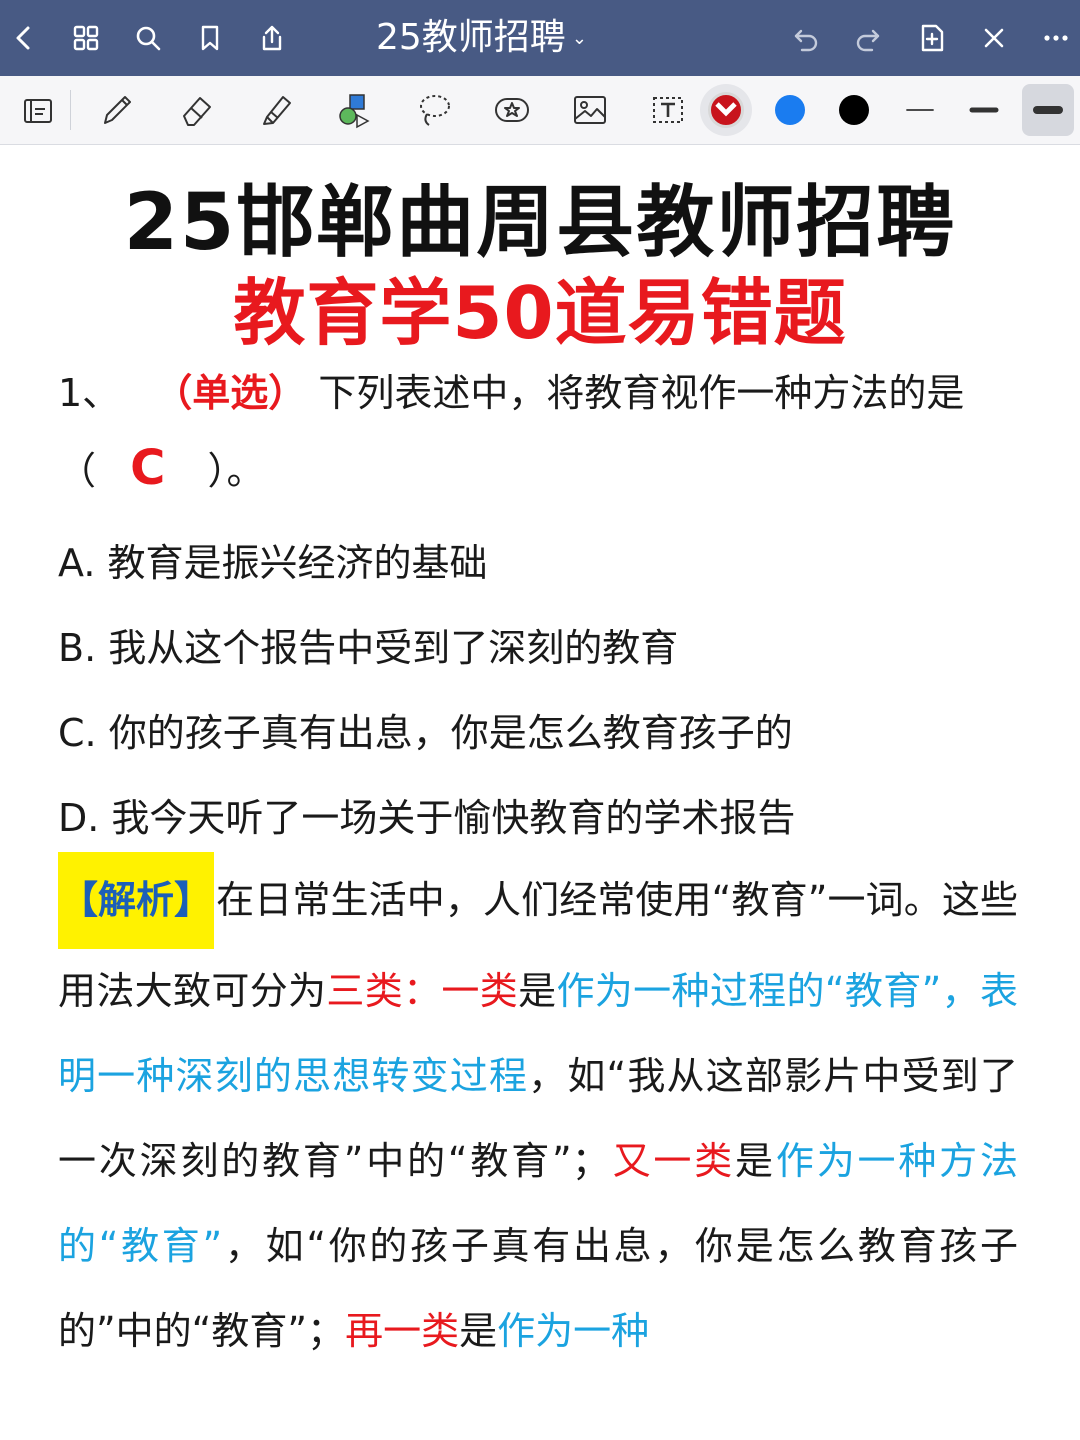 This screenshot has height=1440, width=1080. Describe the element at coordinates (672, 1161) in the screenshot. I see `analysis-text-6: 又一类` at that location.